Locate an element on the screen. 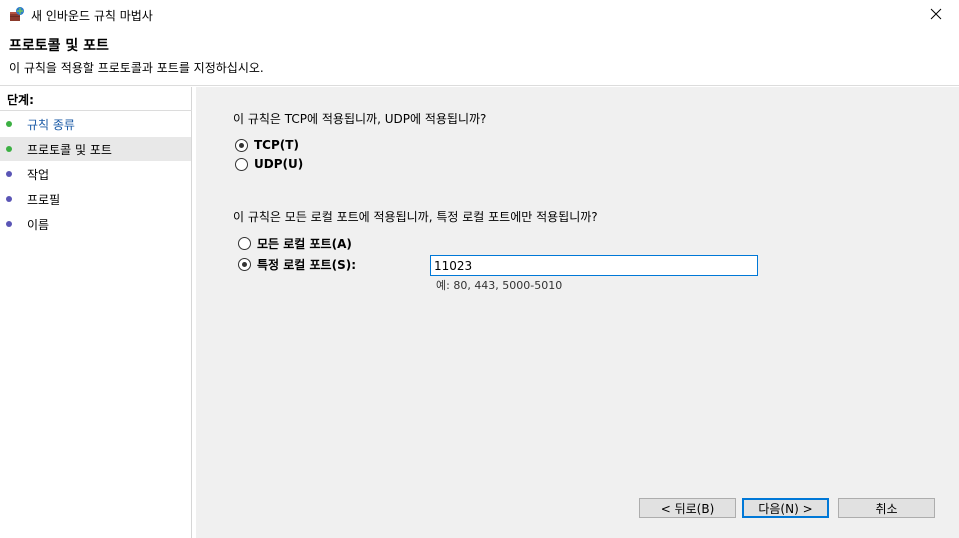  step-rule-type: 규칙 종류 is located at coordinates (95, 124).